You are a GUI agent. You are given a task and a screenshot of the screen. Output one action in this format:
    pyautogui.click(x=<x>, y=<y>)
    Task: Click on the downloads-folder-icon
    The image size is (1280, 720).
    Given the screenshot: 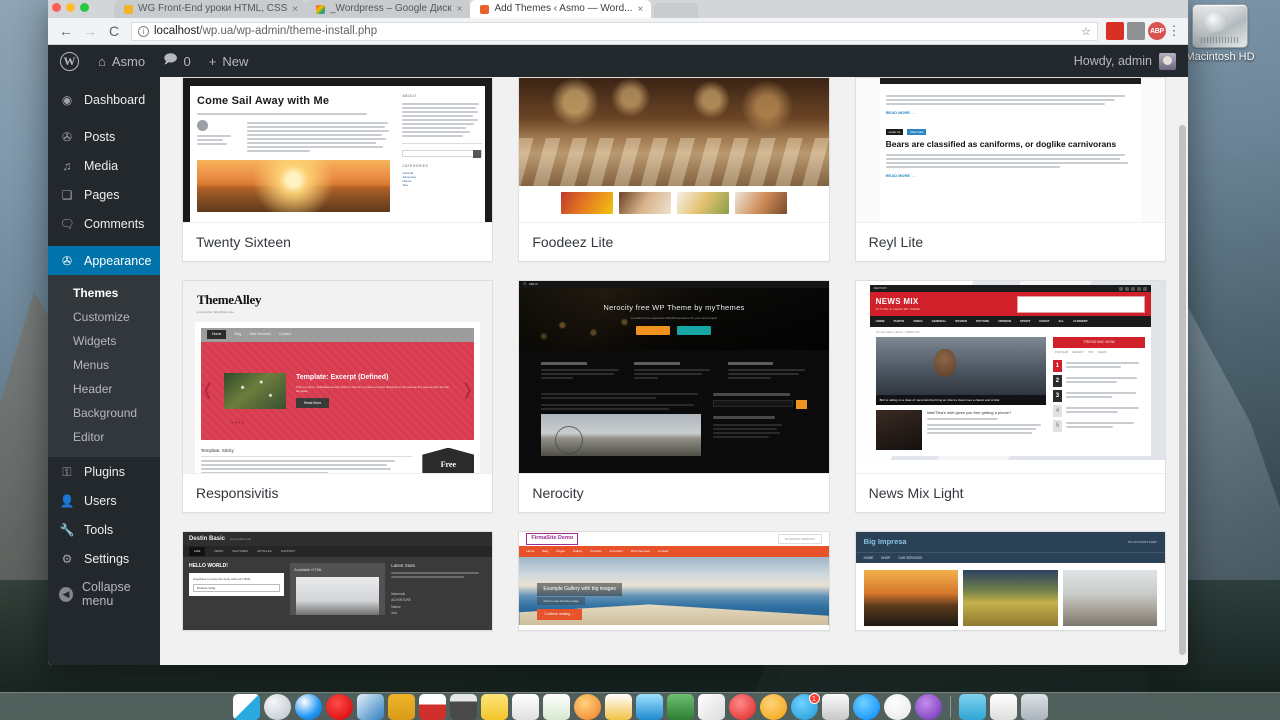 What is the action you would take?
    pyautogui.click(x=972, y=707)
    